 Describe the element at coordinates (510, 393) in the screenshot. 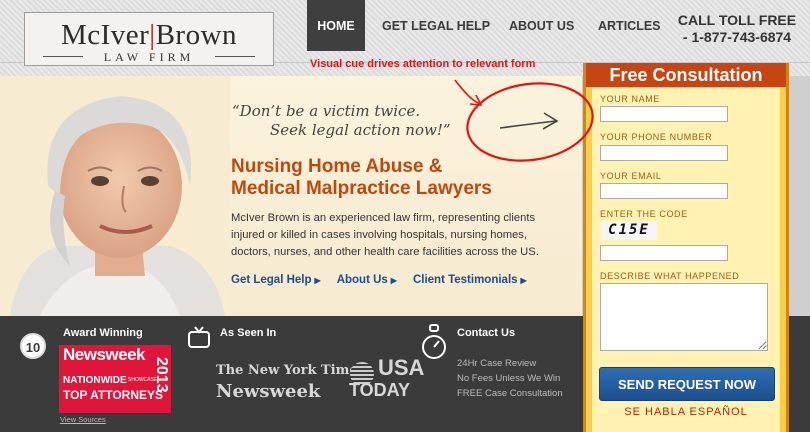

I see `contact-line: FREE Case Consultation` at that location.